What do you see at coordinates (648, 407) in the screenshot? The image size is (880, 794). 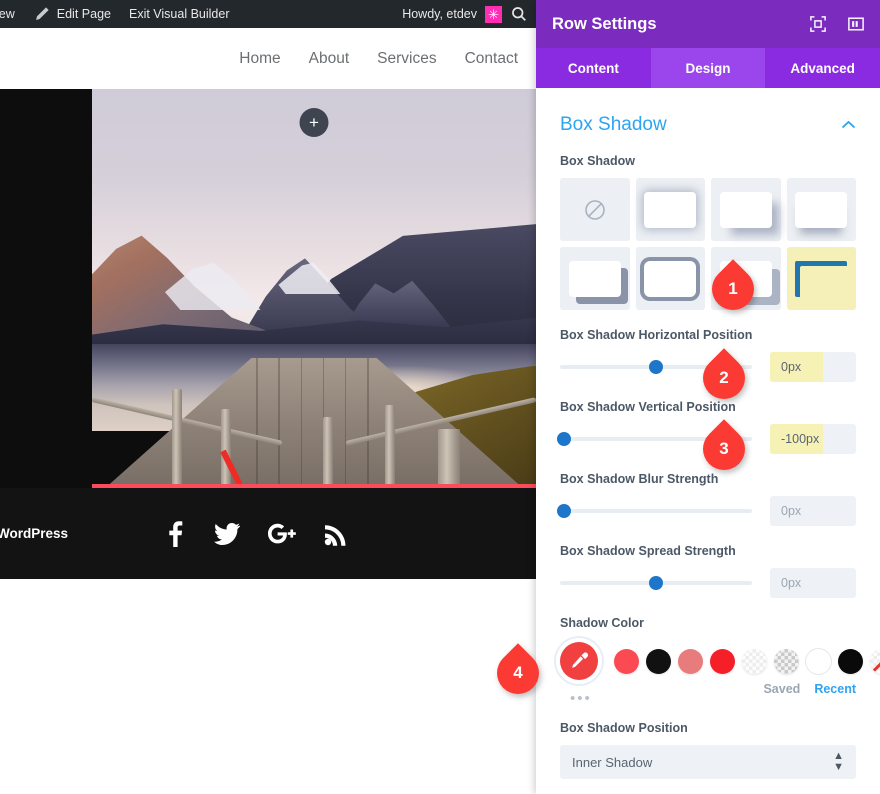 I see `vertical-position-label: Box Shadow Vertical Position` at bounding box center [648, 407].